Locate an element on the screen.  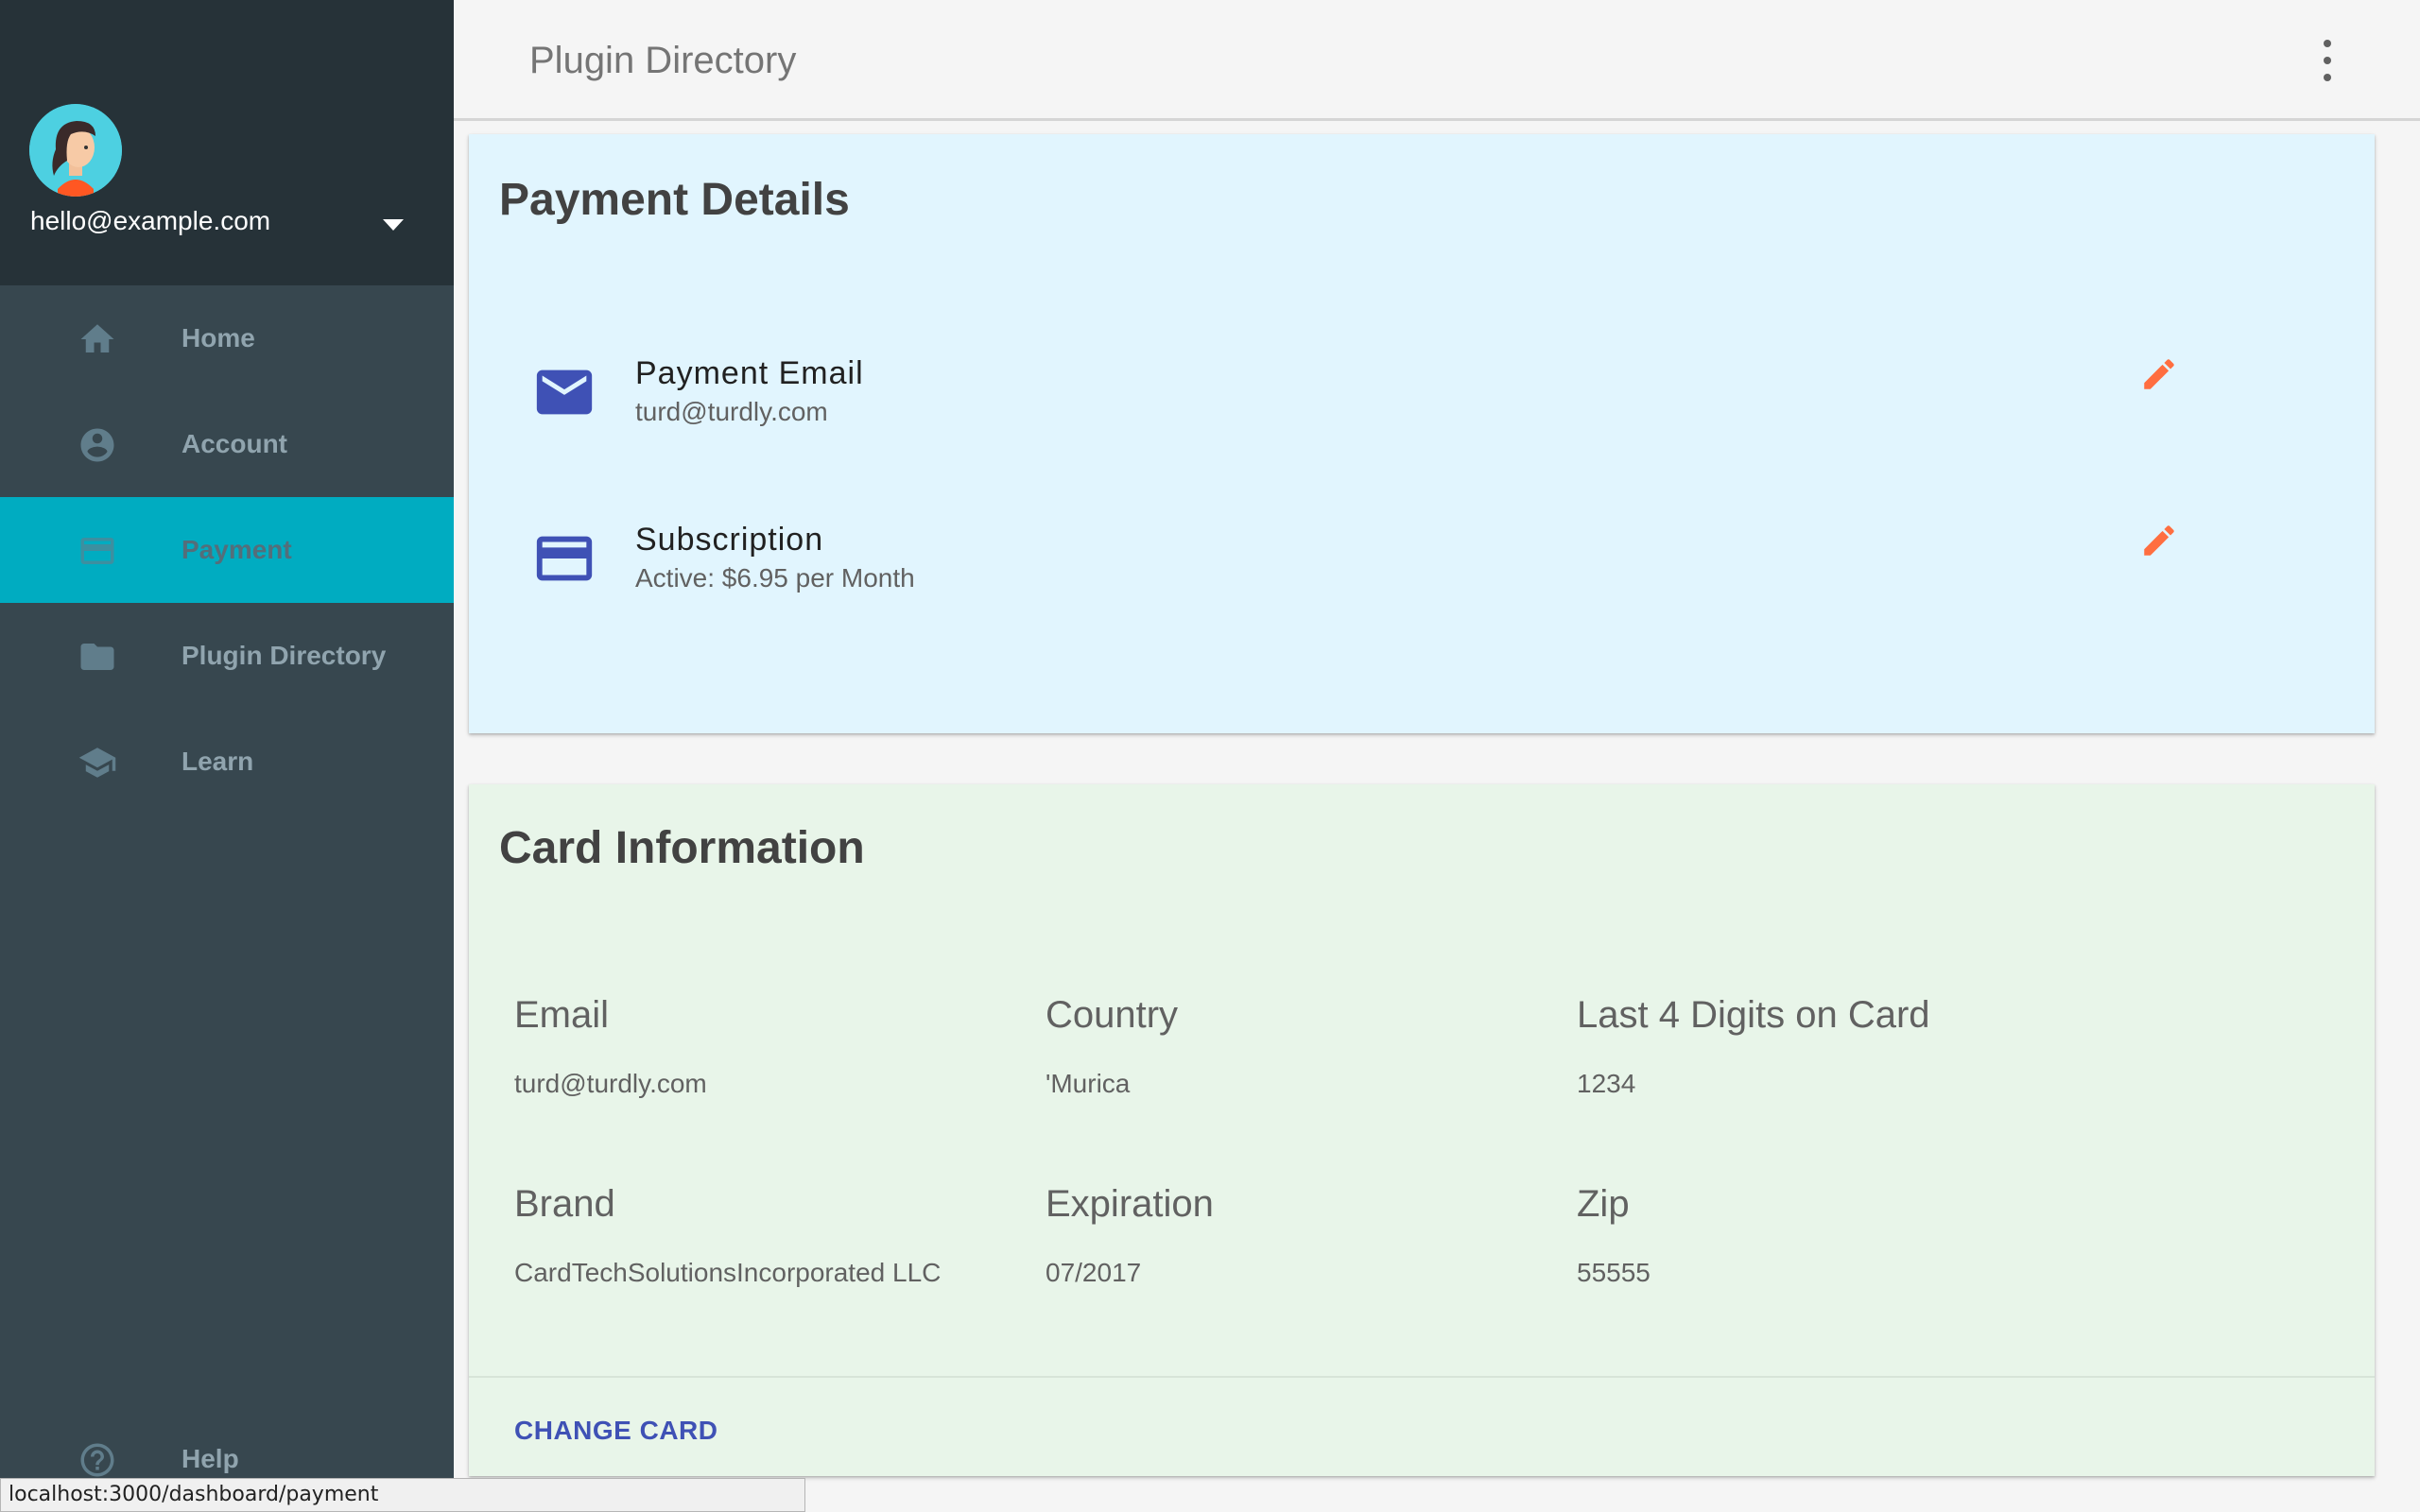
sidebar-item-home: Home is located at coordinates (227, 338).